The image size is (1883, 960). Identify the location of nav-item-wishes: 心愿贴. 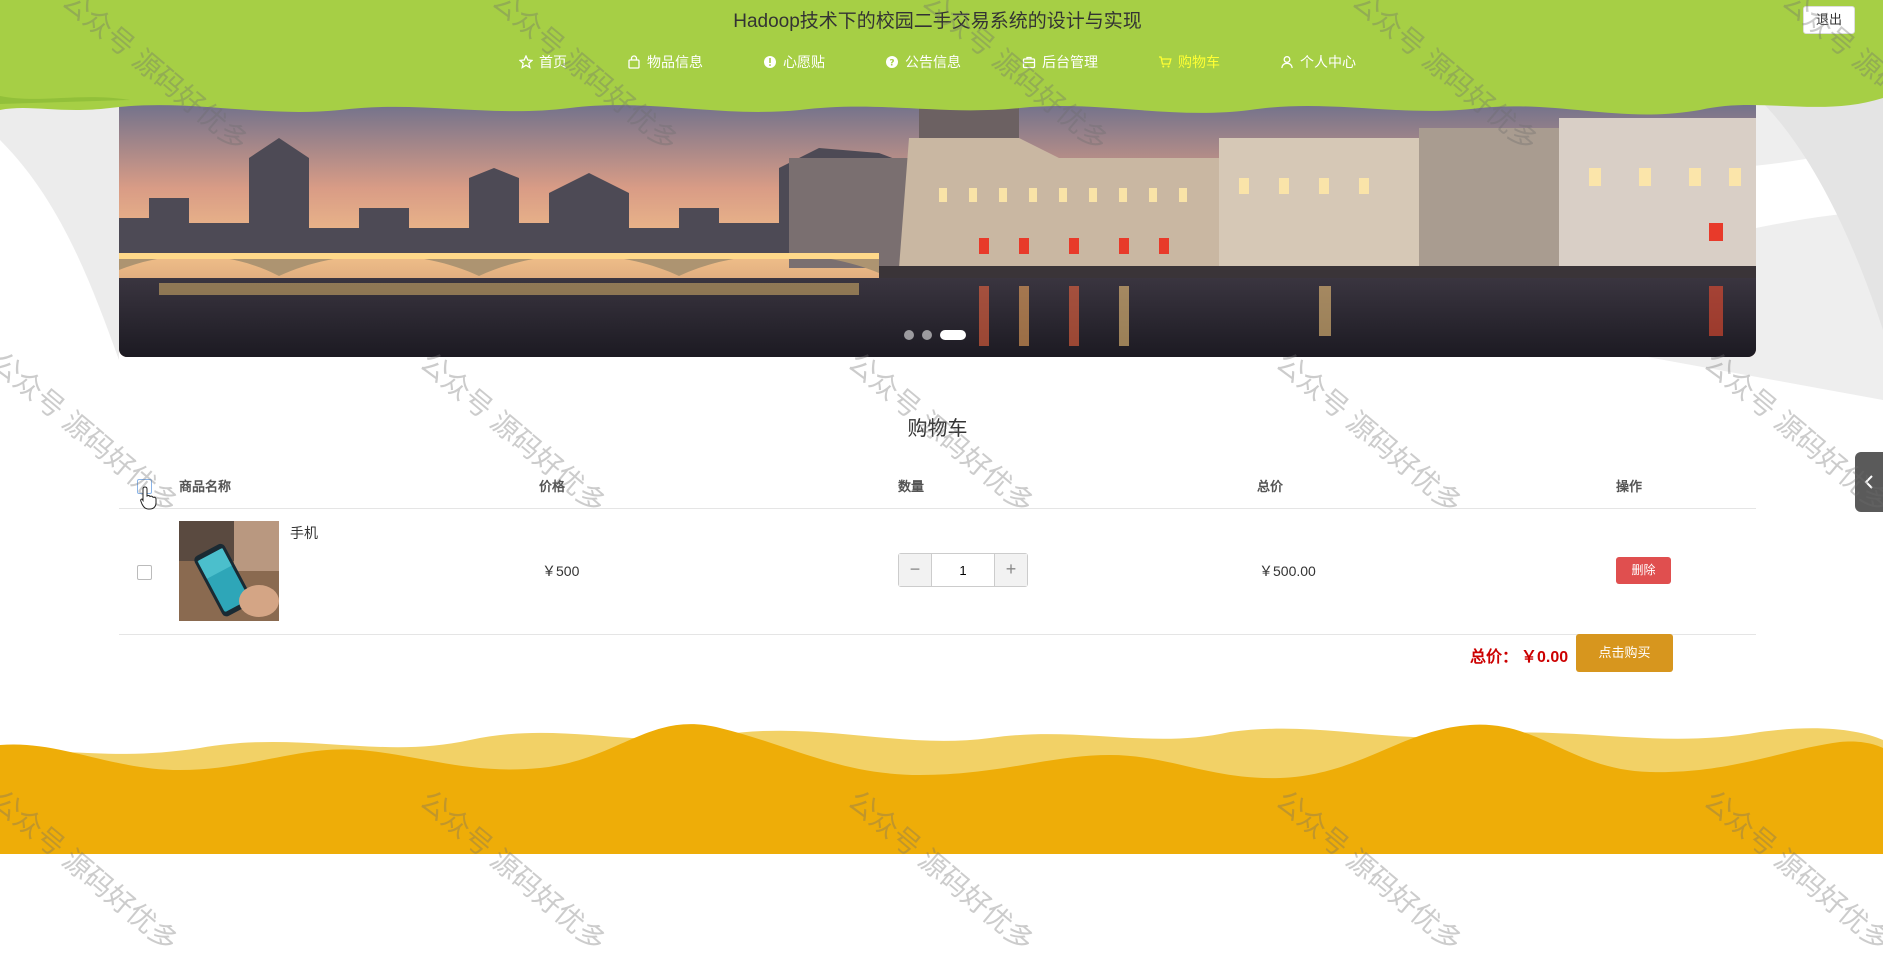
(794, 62).